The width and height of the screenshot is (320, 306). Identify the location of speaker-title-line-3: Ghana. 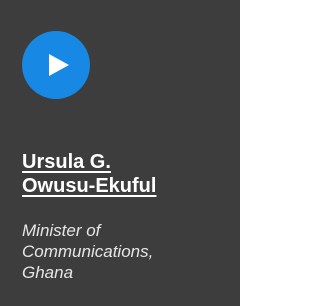
(48, 272).